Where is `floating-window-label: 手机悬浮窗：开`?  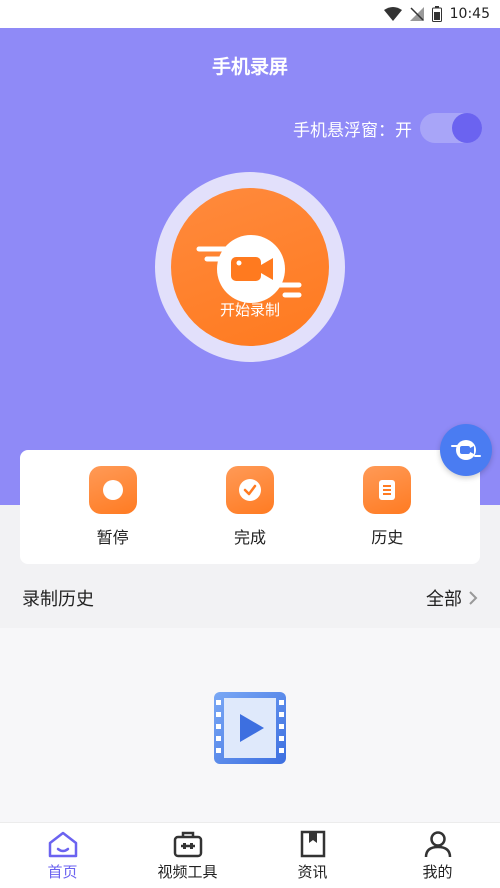
floating-window-label: 手机悬浮窗：开 is located at coordinates (352, 130).